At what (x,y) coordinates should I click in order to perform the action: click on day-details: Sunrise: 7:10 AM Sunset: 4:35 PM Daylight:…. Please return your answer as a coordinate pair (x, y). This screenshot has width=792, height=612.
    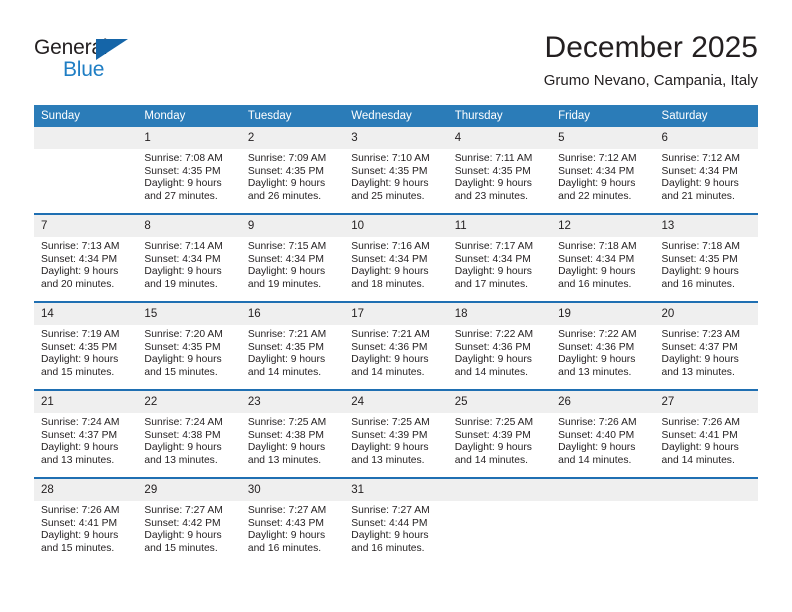
    Looking at the image, I should click on (395, 176).